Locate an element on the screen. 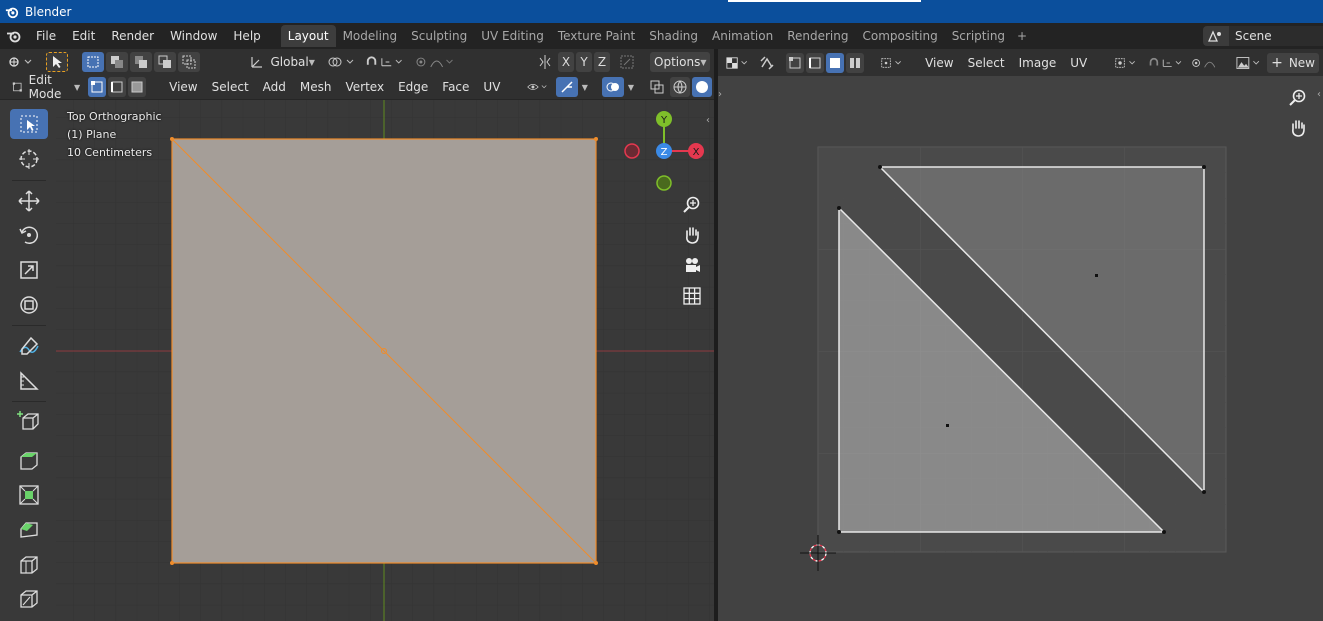 The height and width of the screenshot is (621, 1323). edge-select-button is located at coordinates (117, 87).